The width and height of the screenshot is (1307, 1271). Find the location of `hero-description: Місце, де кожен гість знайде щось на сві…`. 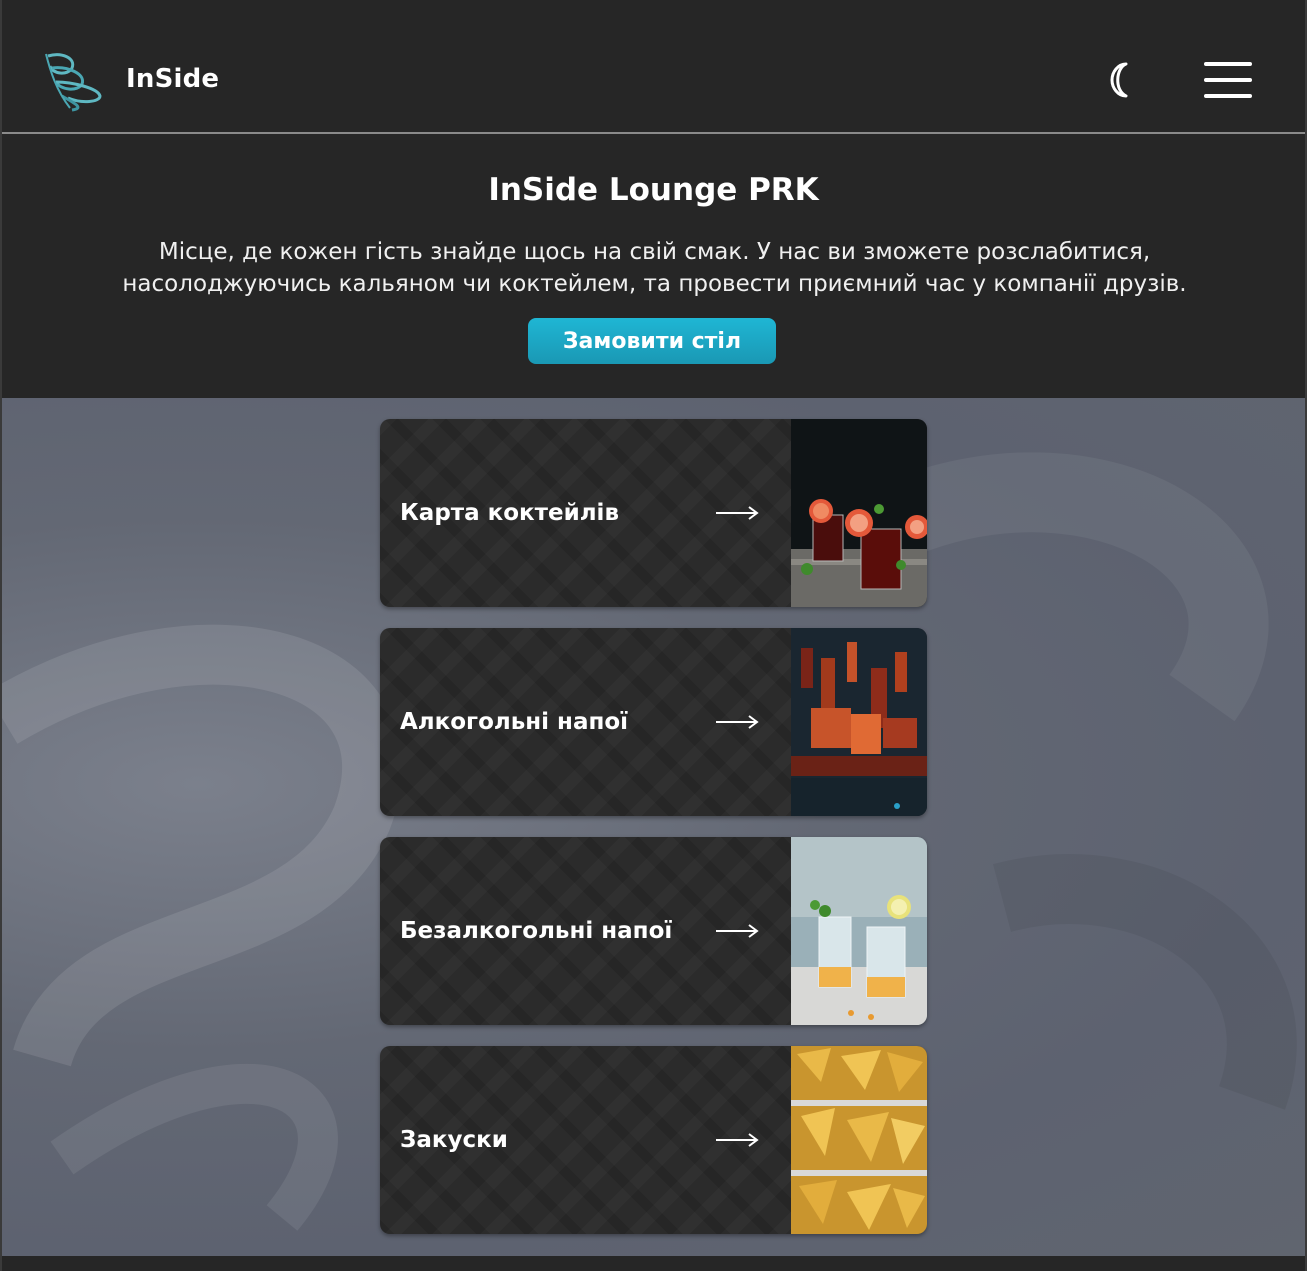

hero-description: Місце, де кожен гість знайде щось на сві… is located at coordinates (654, 268).